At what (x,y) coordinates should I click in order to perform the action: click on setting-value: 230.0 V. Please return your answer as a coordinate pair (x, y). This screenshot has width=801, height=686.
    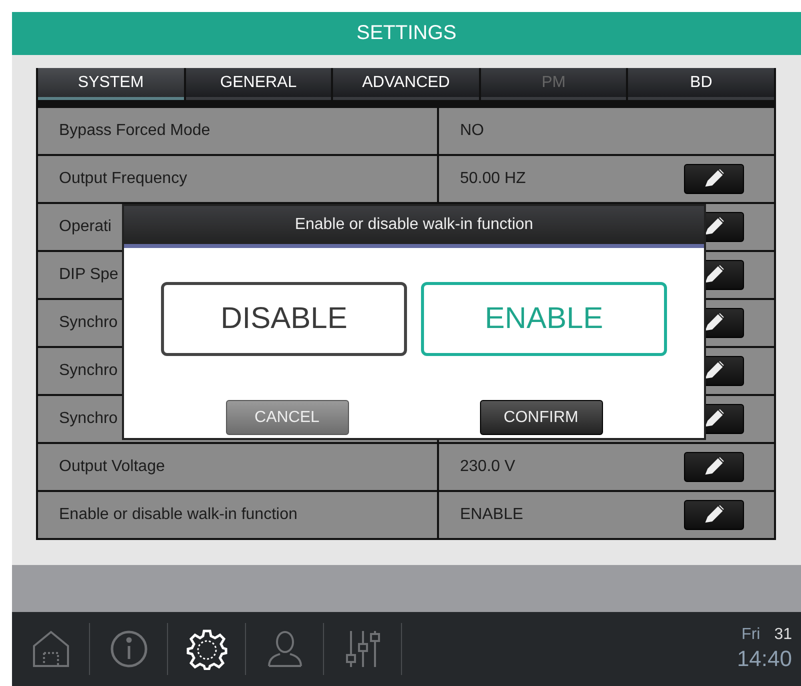
    Looking at the image, I should click on (606, 467).